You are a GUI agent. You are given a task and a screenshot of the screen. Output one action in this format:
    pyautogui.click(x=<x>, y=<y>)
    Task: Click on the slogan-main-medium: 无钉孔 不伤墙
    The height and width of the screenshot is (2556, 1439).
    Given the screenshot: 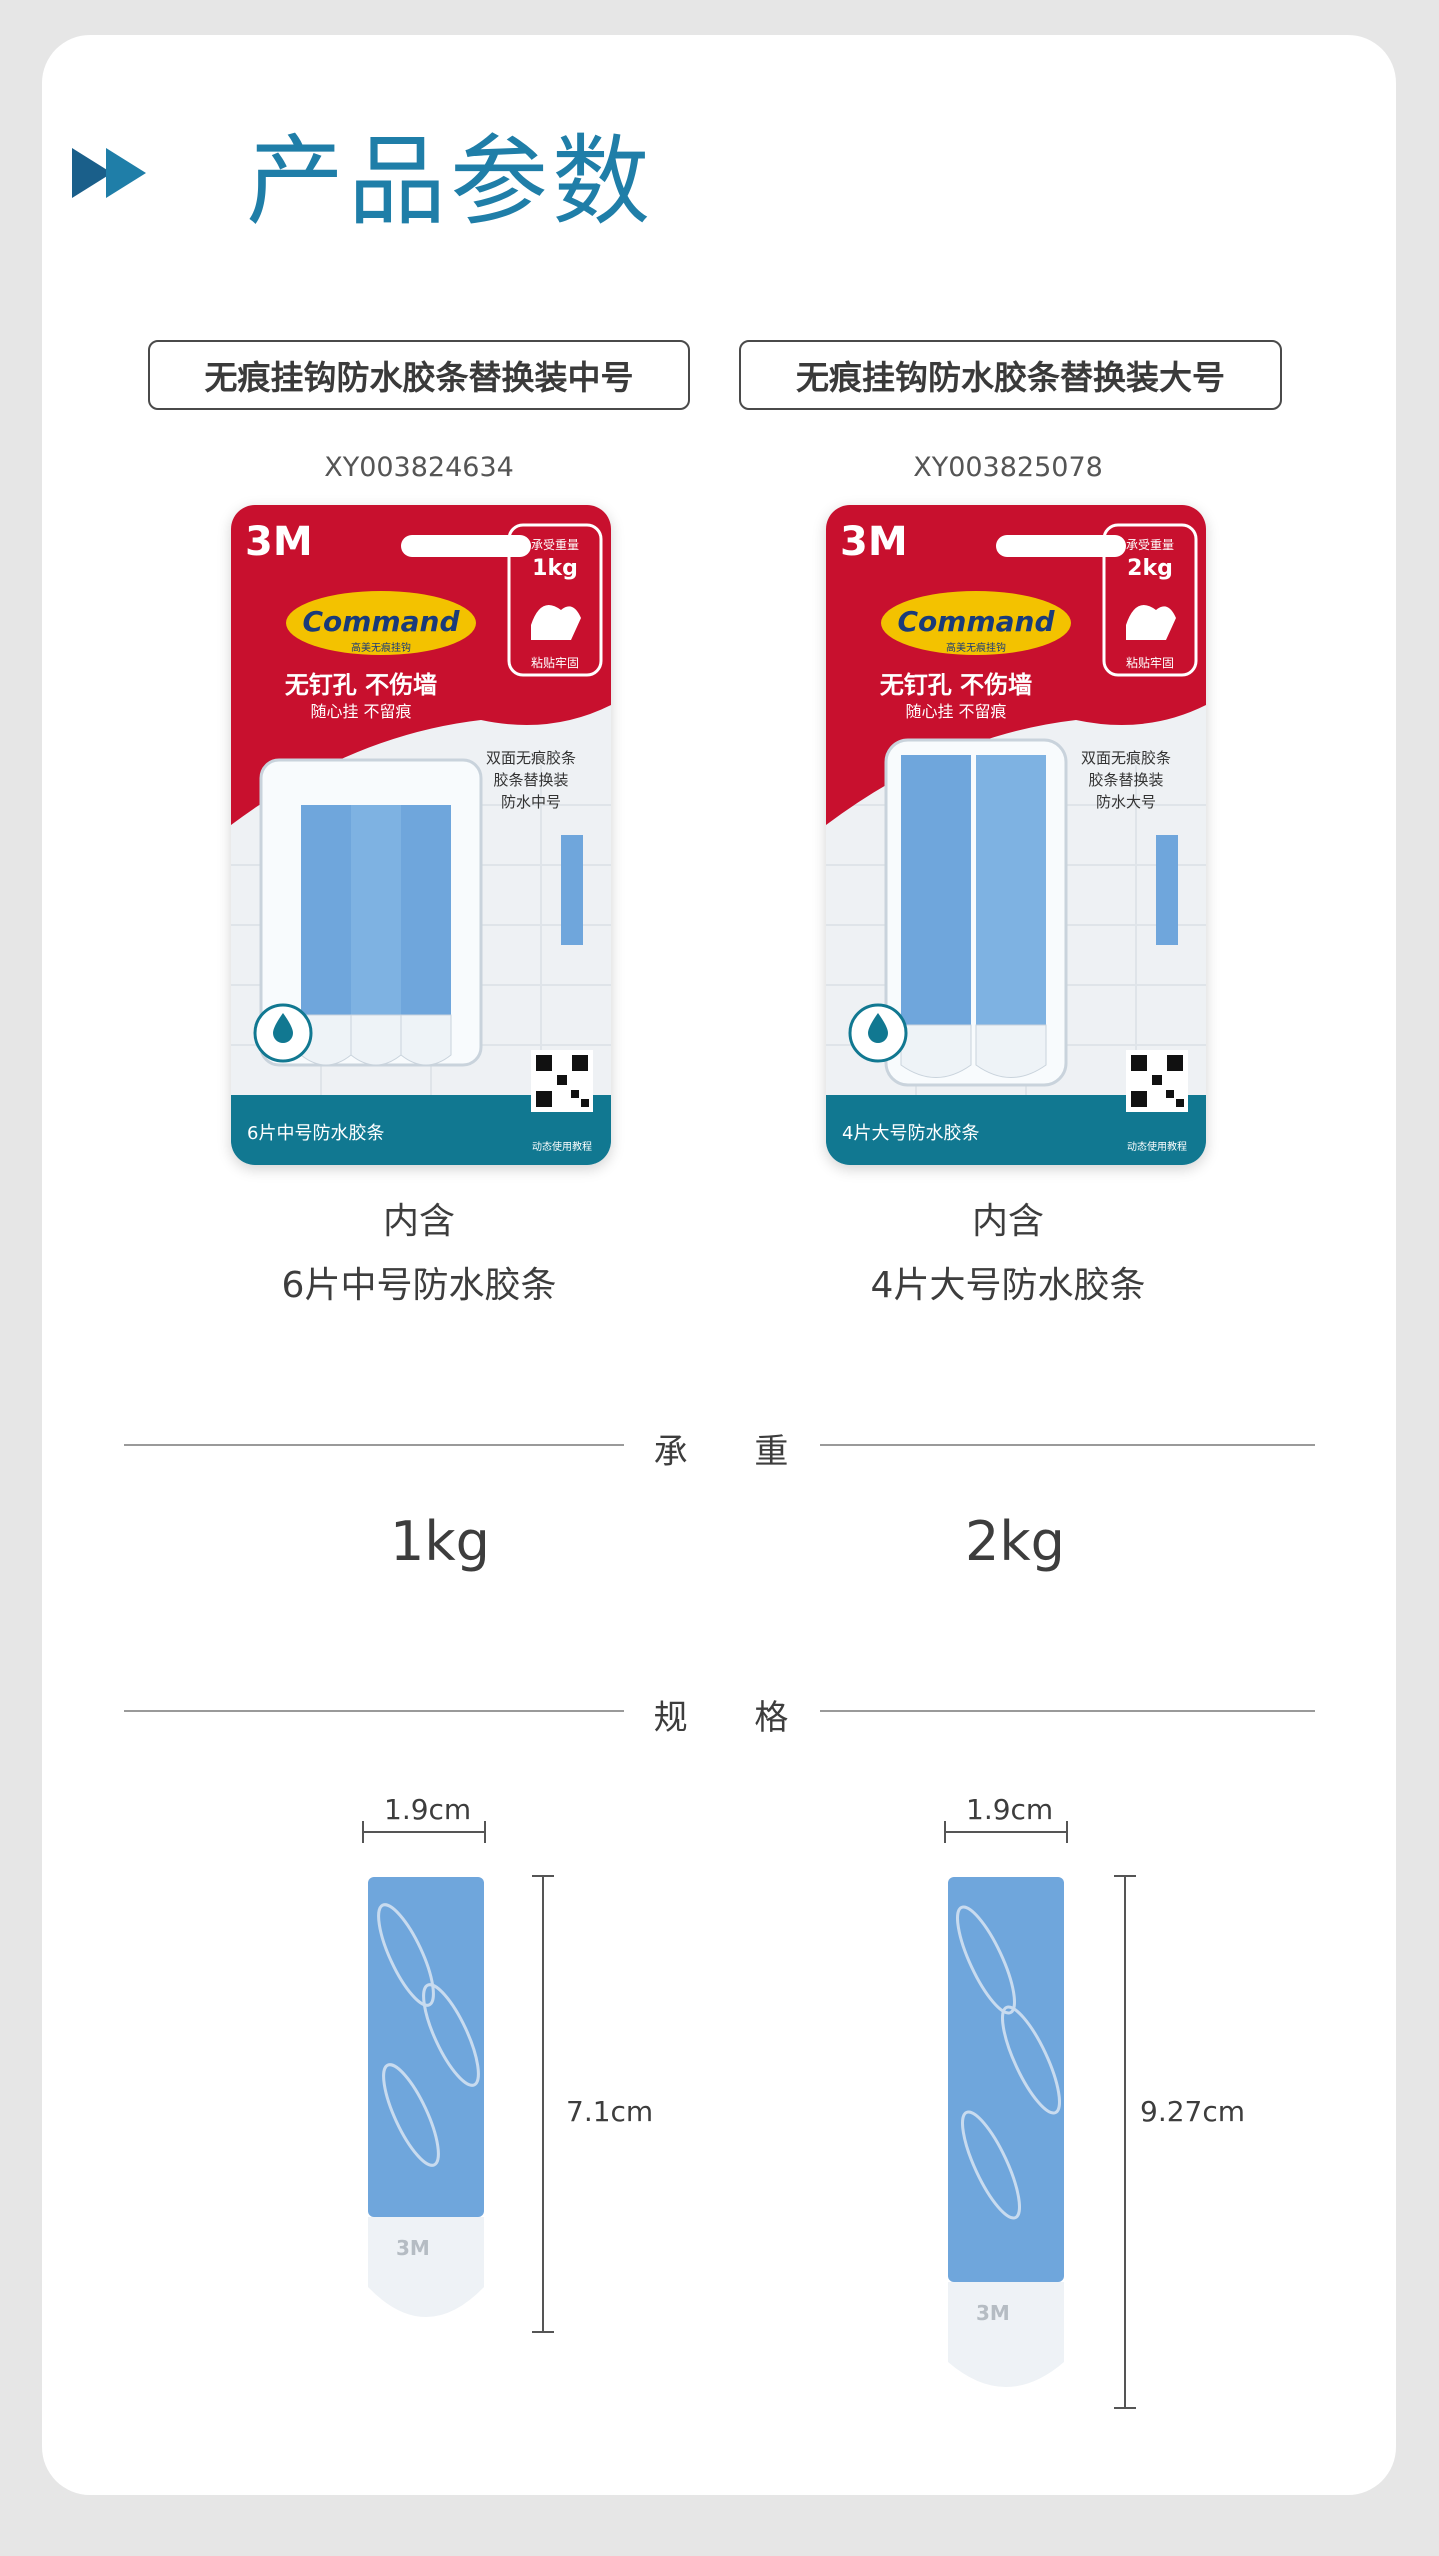 What is the action you would take?
    pyautogui.click(x=361, y=685)
    